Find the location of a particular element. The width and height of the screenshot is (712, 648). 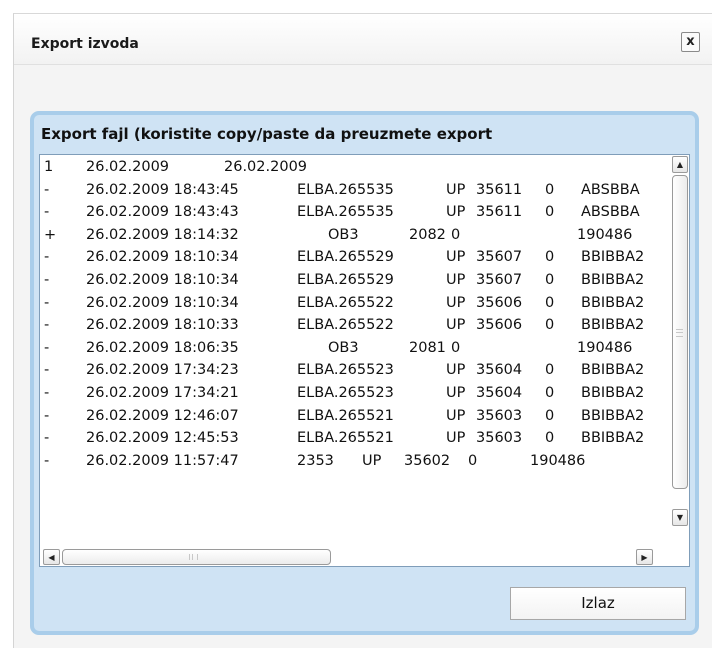

arrow-up-icon: ▲ is located at coordinates (680, 164).